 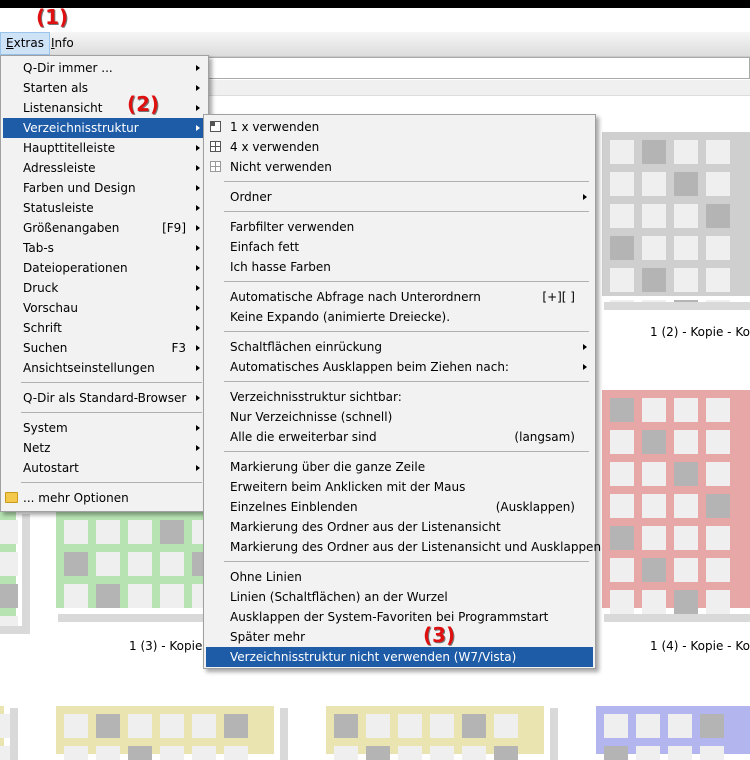 I want to click on extras-item-label: Größenangaben, so click(x=71, y=228).